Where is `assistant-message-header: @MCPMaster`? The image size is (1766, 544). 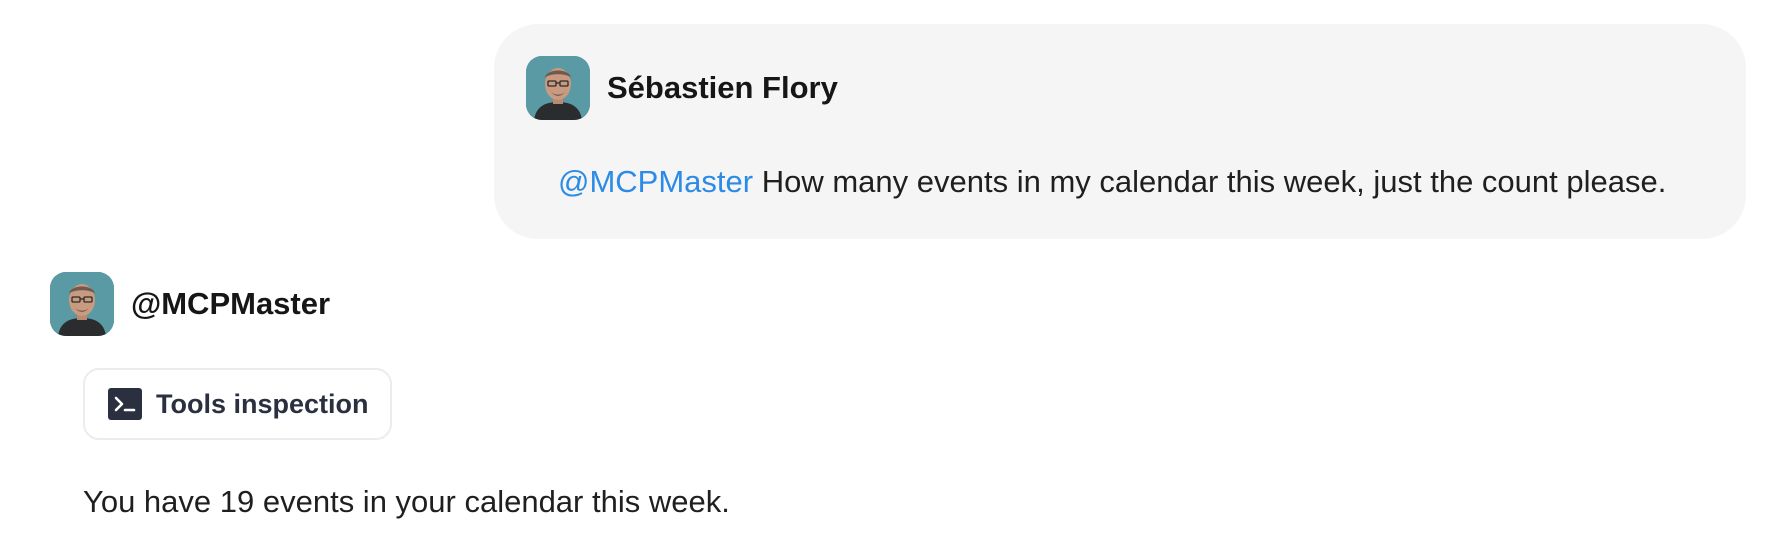 assistant-message-header: @MCPMaster is located at coordinates (190, 304).